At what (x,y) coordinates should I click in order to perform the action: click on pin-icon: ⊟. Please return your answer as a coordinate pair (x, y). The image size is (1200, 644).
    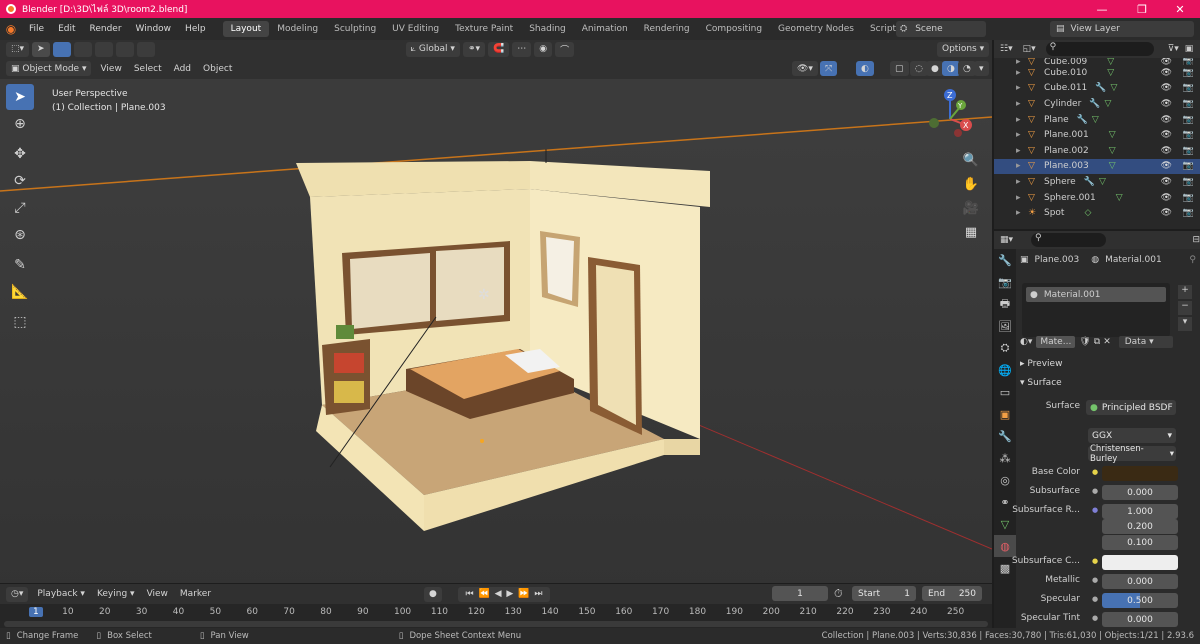
    Looking at the image, I should click on (1196, 240).